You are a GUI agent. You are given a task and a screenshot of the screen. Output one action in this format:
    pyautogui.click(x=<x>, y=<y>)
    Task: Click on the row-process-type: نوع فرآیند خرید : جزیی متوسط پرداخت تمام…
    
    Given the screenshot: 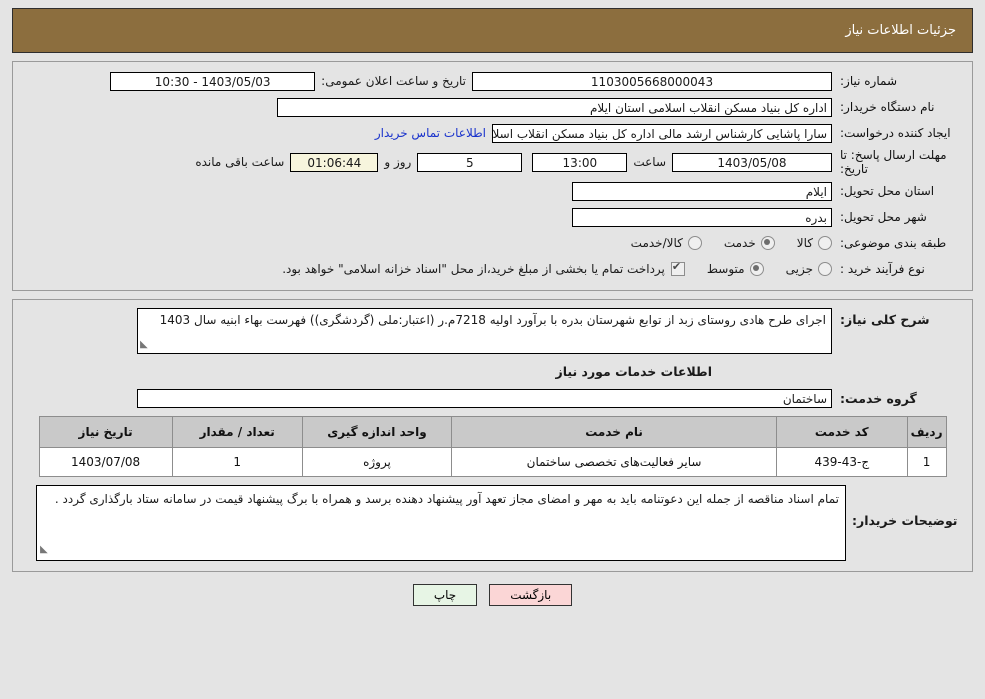 What is the action you would take?
    pyautogui.click(x=492, y=269)
    